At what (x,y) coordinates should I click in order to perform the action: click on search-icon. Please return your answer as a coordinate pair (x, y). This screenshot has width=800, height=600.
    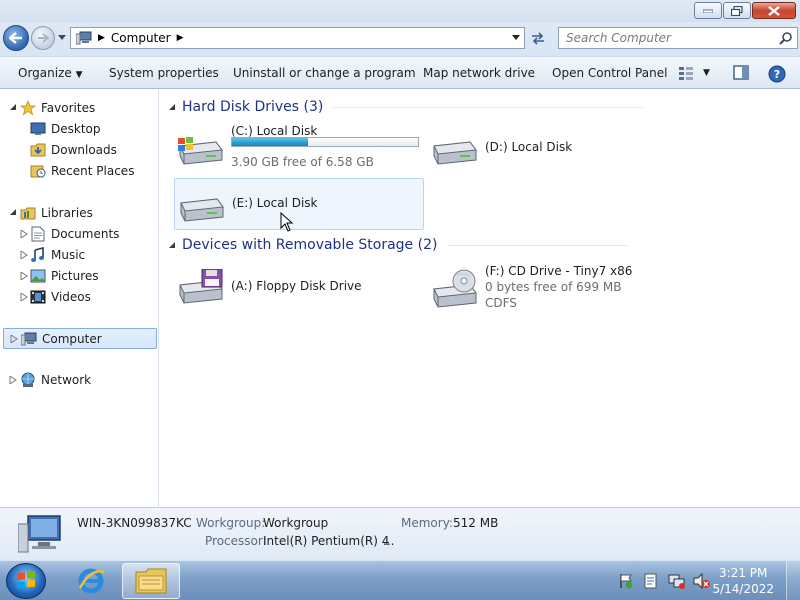
    Looking at the image, I should click on (786, 38).